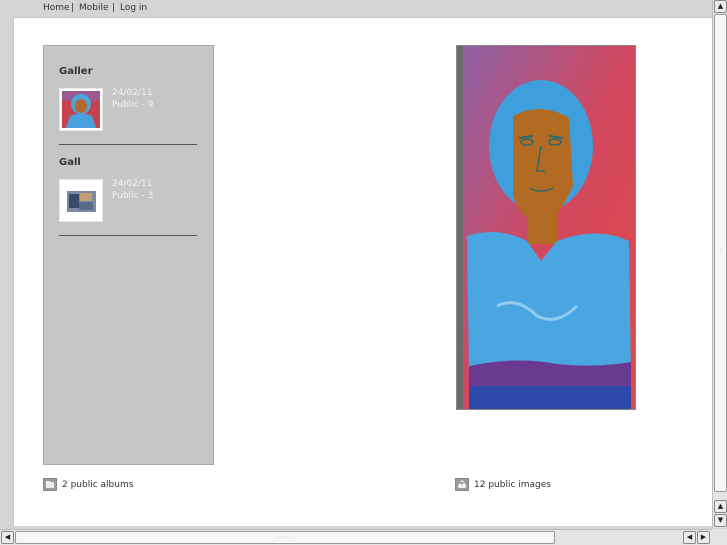  What do you see at coordinates (133, 8) in the screenshot?
I see `nav-login-link: Log in` at bounding box center [133, 8].